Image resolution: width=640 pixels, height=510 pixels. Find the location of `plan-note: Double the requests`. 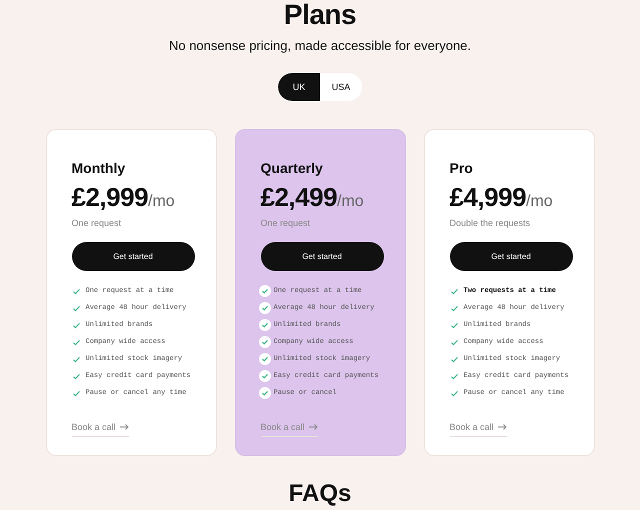

plan-note: Double the requests is located at coordinates (490, 223).